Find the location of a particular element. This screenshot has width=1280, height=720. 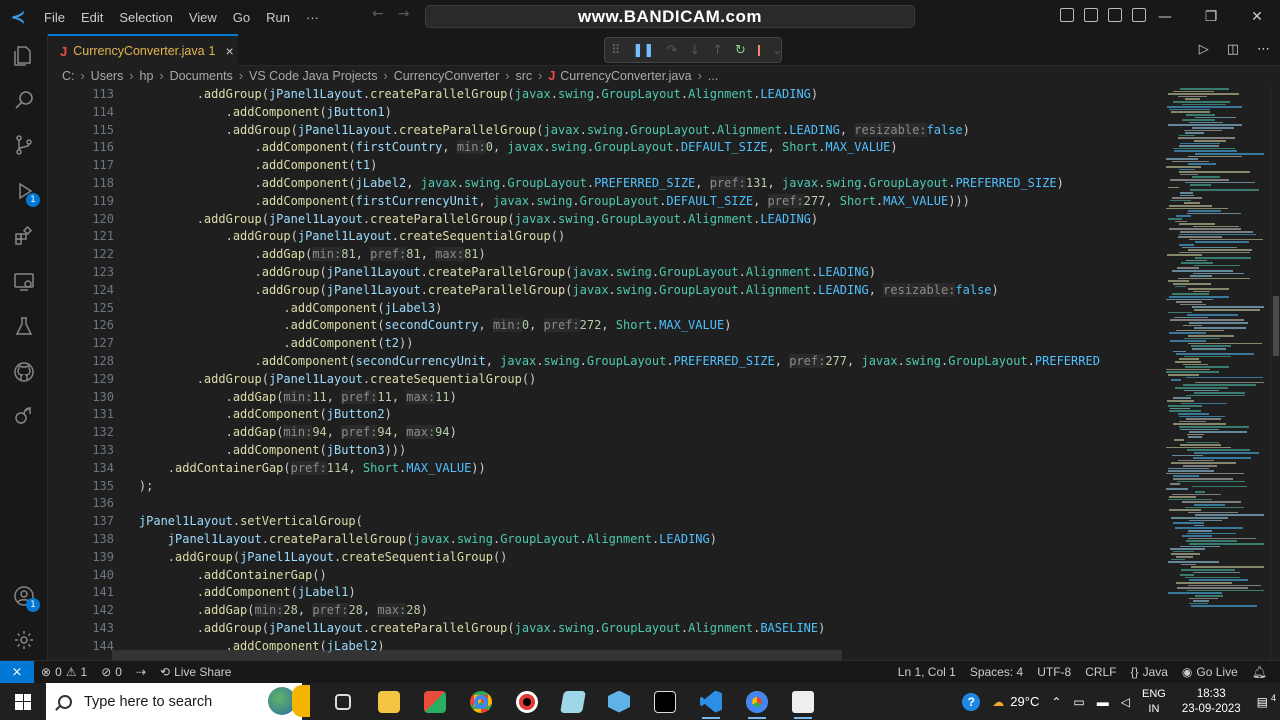

breadcrumb-item: src is located at coordinates (523, 76).